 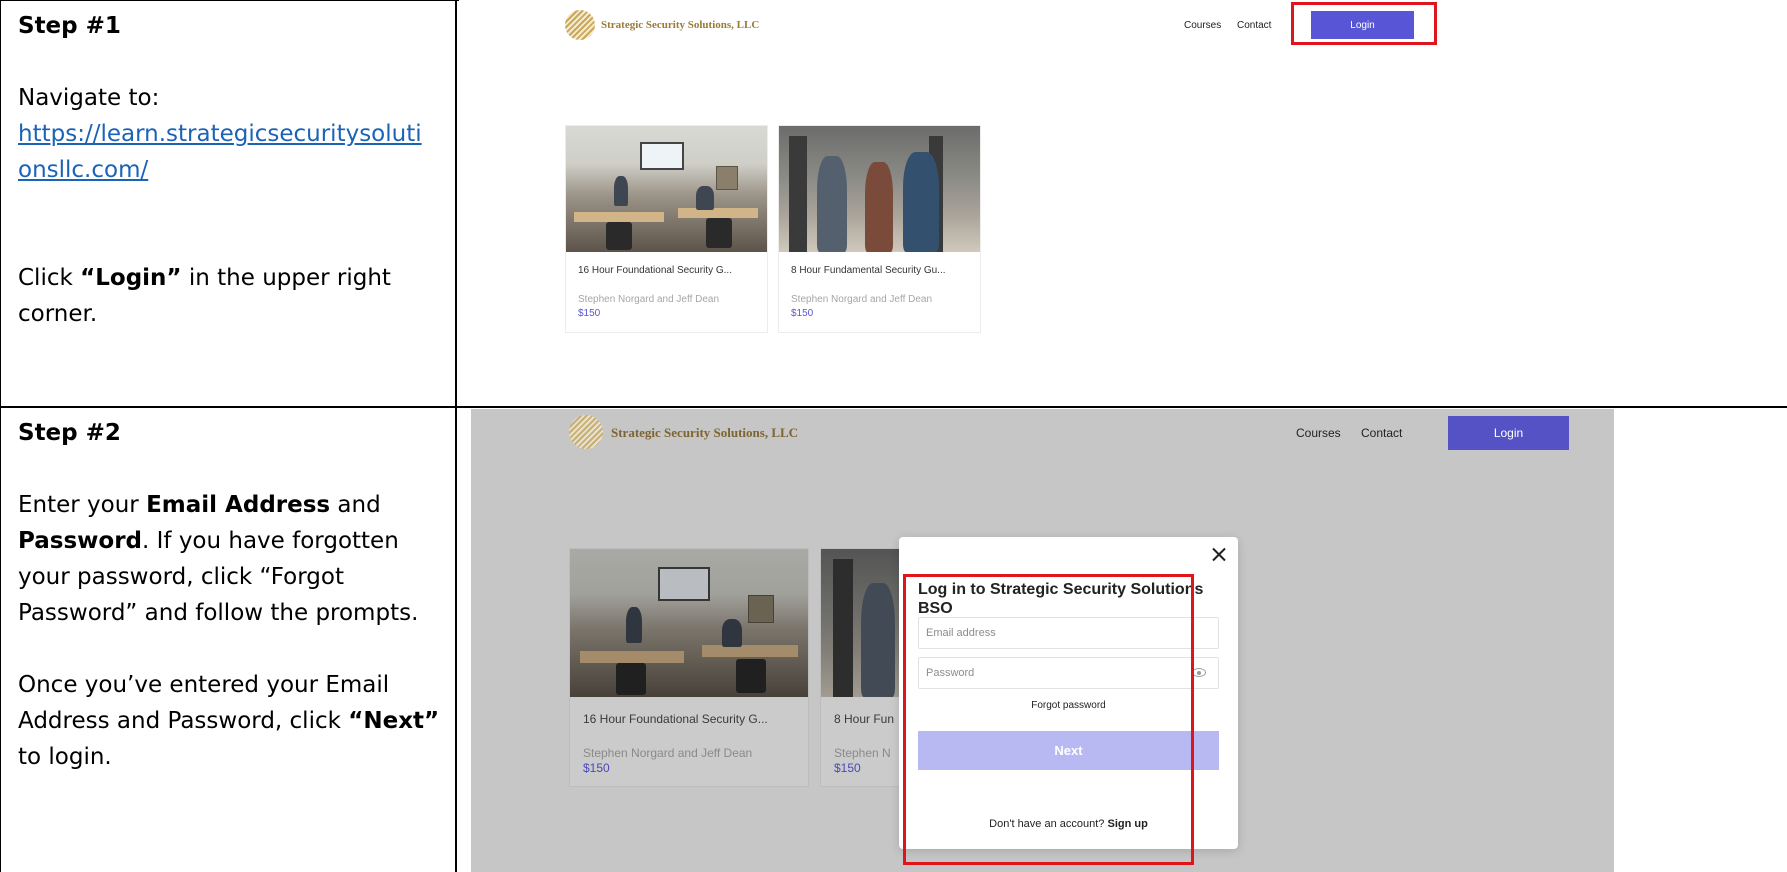 I want to click on table-column-divider, so click(x=456, y=436).